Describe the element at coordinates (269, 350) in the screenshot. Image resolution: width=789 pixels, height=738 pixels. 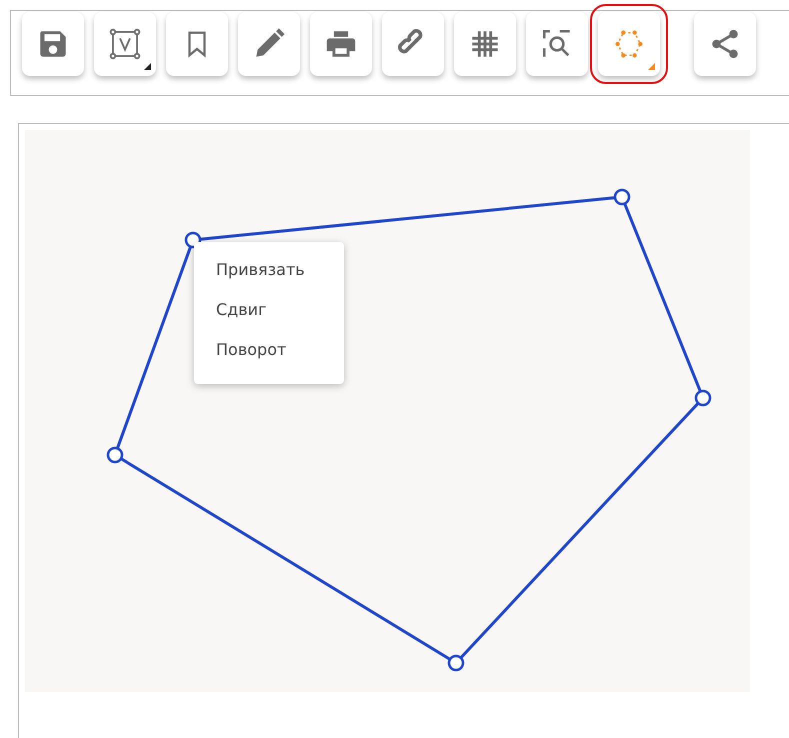
I see `menu-item: Поворот` at that location.